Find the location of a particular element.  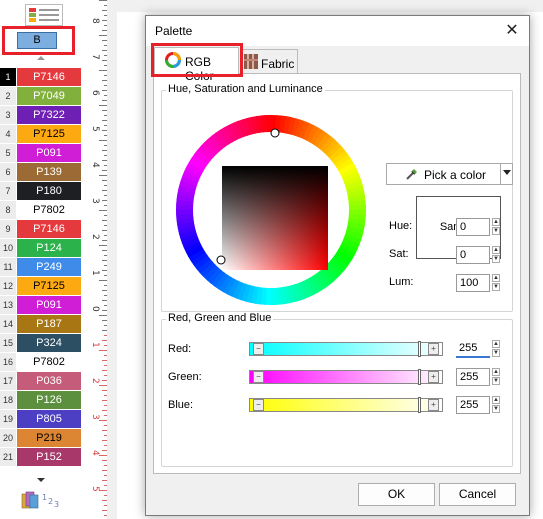

color-row: 13 P091 is located at coordinates (41, 305).